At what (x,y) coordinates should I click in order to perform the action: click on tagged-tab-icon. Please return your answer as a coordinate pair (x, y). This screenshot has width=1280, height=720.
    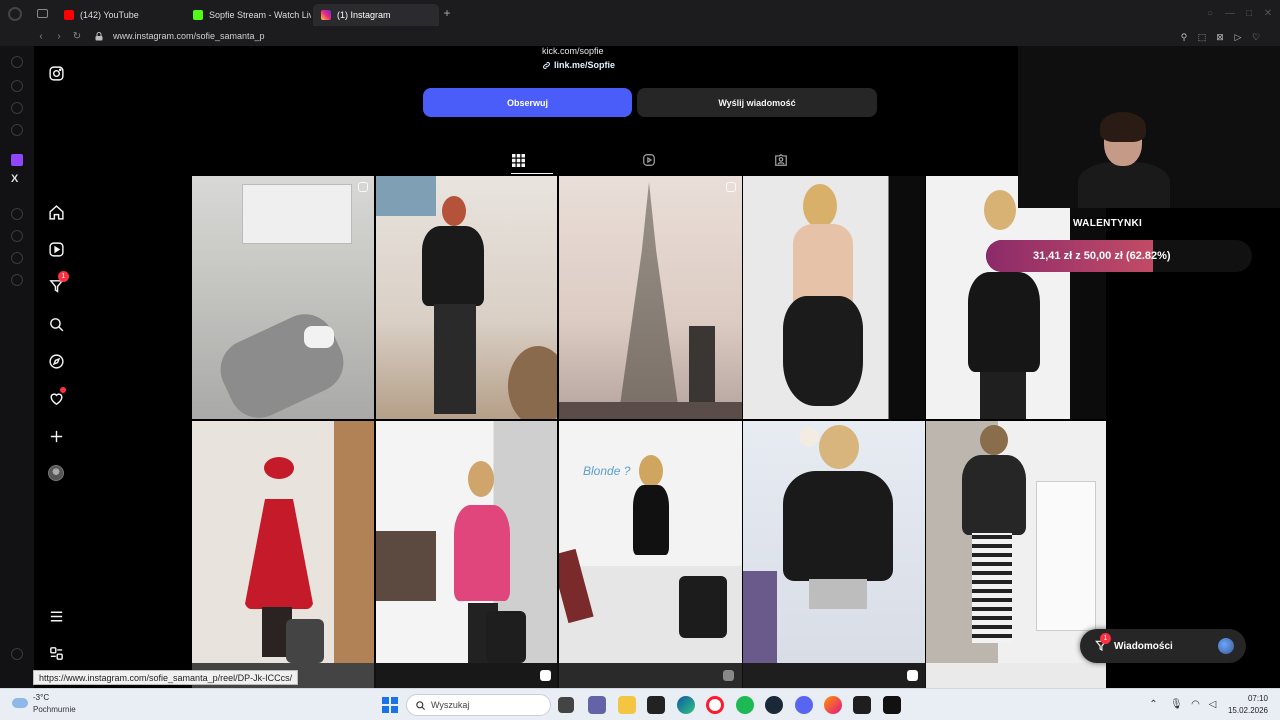
    Looking at the image, I should click on (781, 160).